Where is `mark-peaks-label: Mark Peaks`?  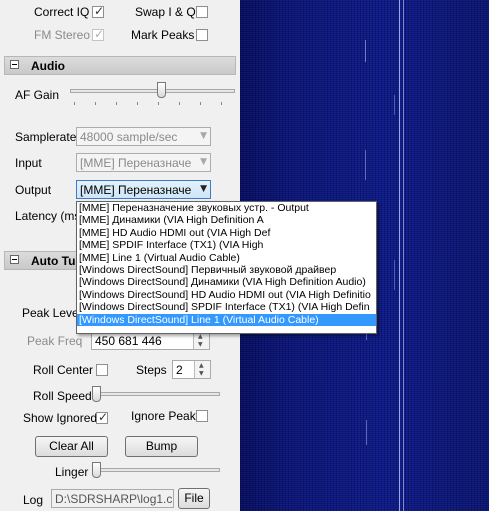 mark-peaks-label: Mark Peaks is located at coordinates (163, 35).